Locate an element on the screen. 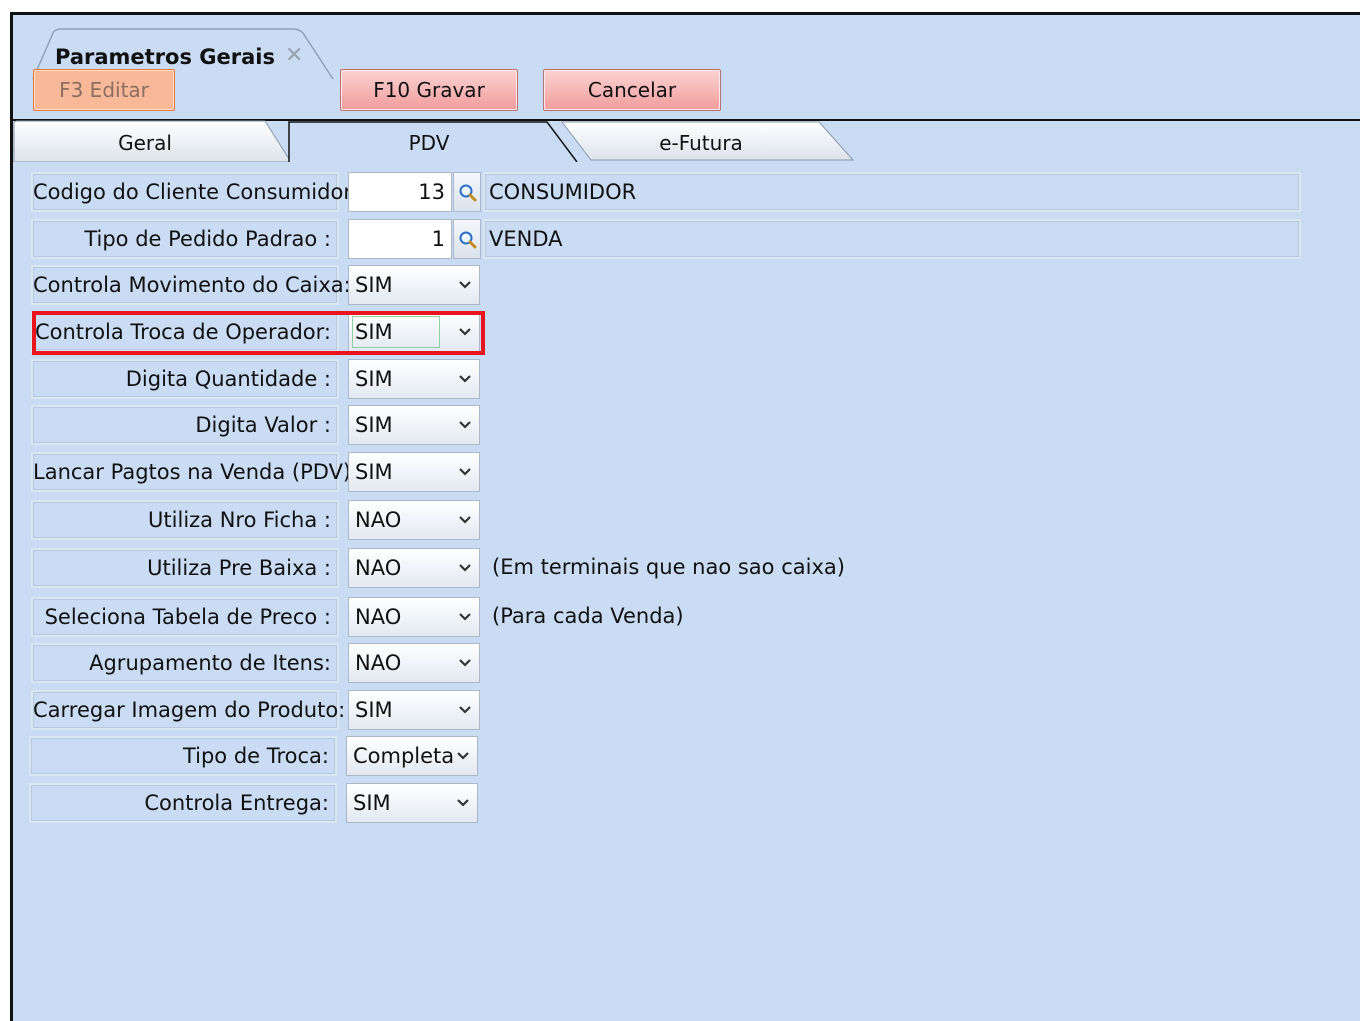 Image resolution: width=1360 pixels, height=1021 pixels. field-label: Agrupamento de Itens: is located at coordinates (185, 663).